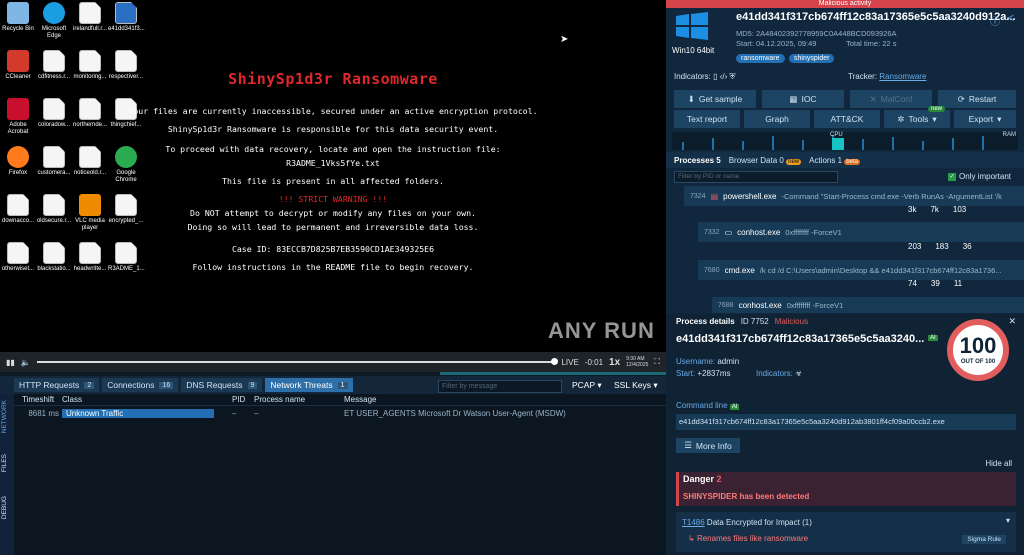 This screenshot has height=555, width=1024. I want to click on tag-shinyspider: shinyspider, so click(812, 58).